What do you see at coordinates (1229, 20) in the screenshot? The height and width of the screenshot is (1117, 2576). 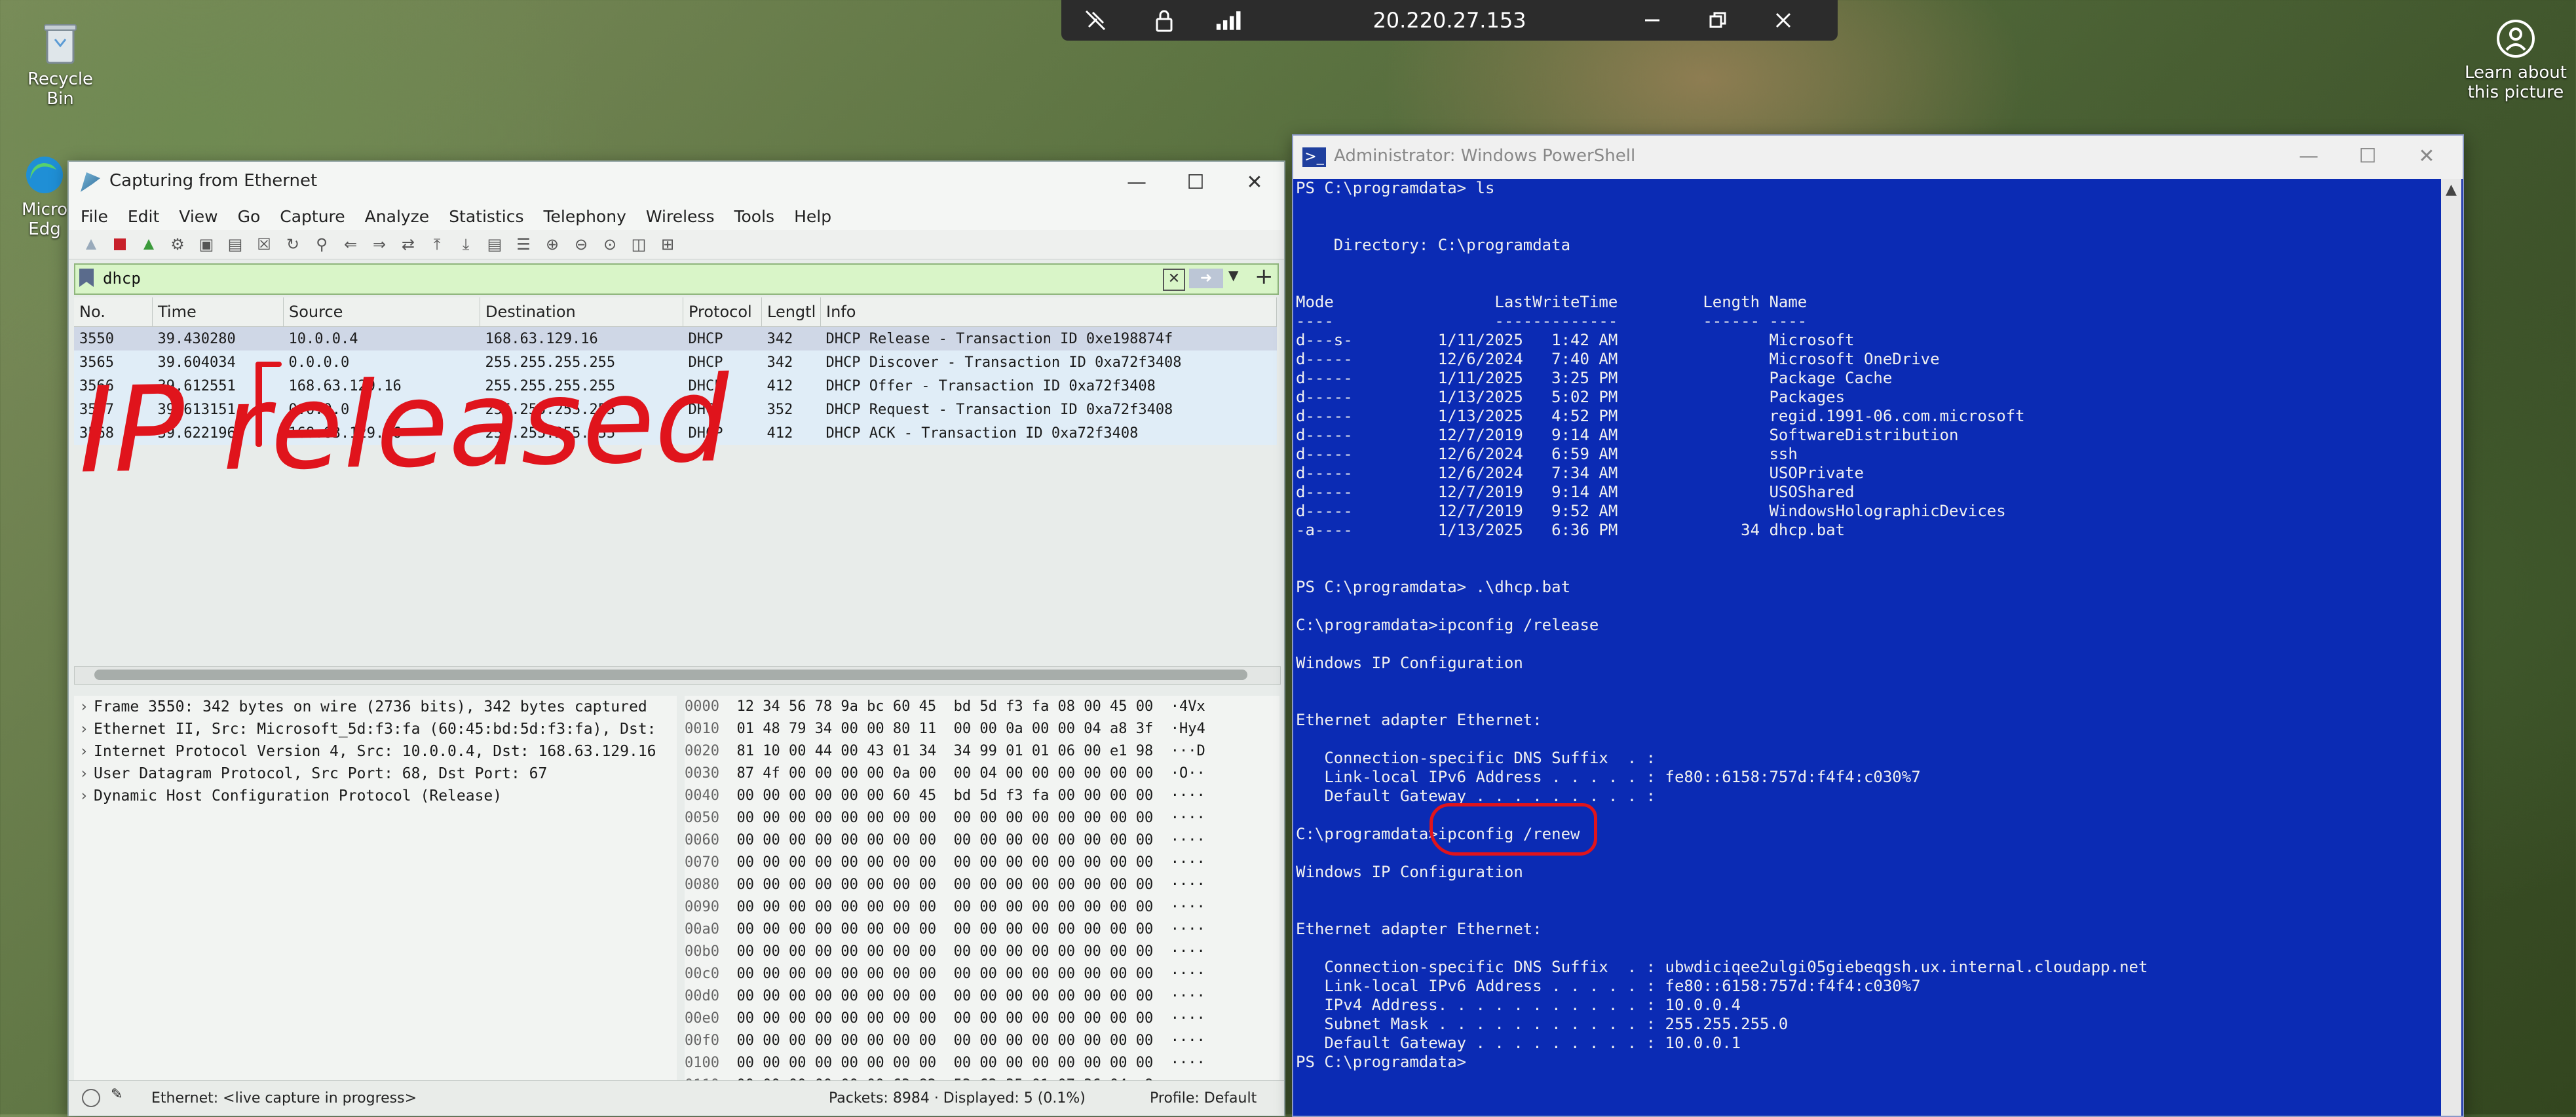 I see `signal-icon` at bounding box center [1229, 20].